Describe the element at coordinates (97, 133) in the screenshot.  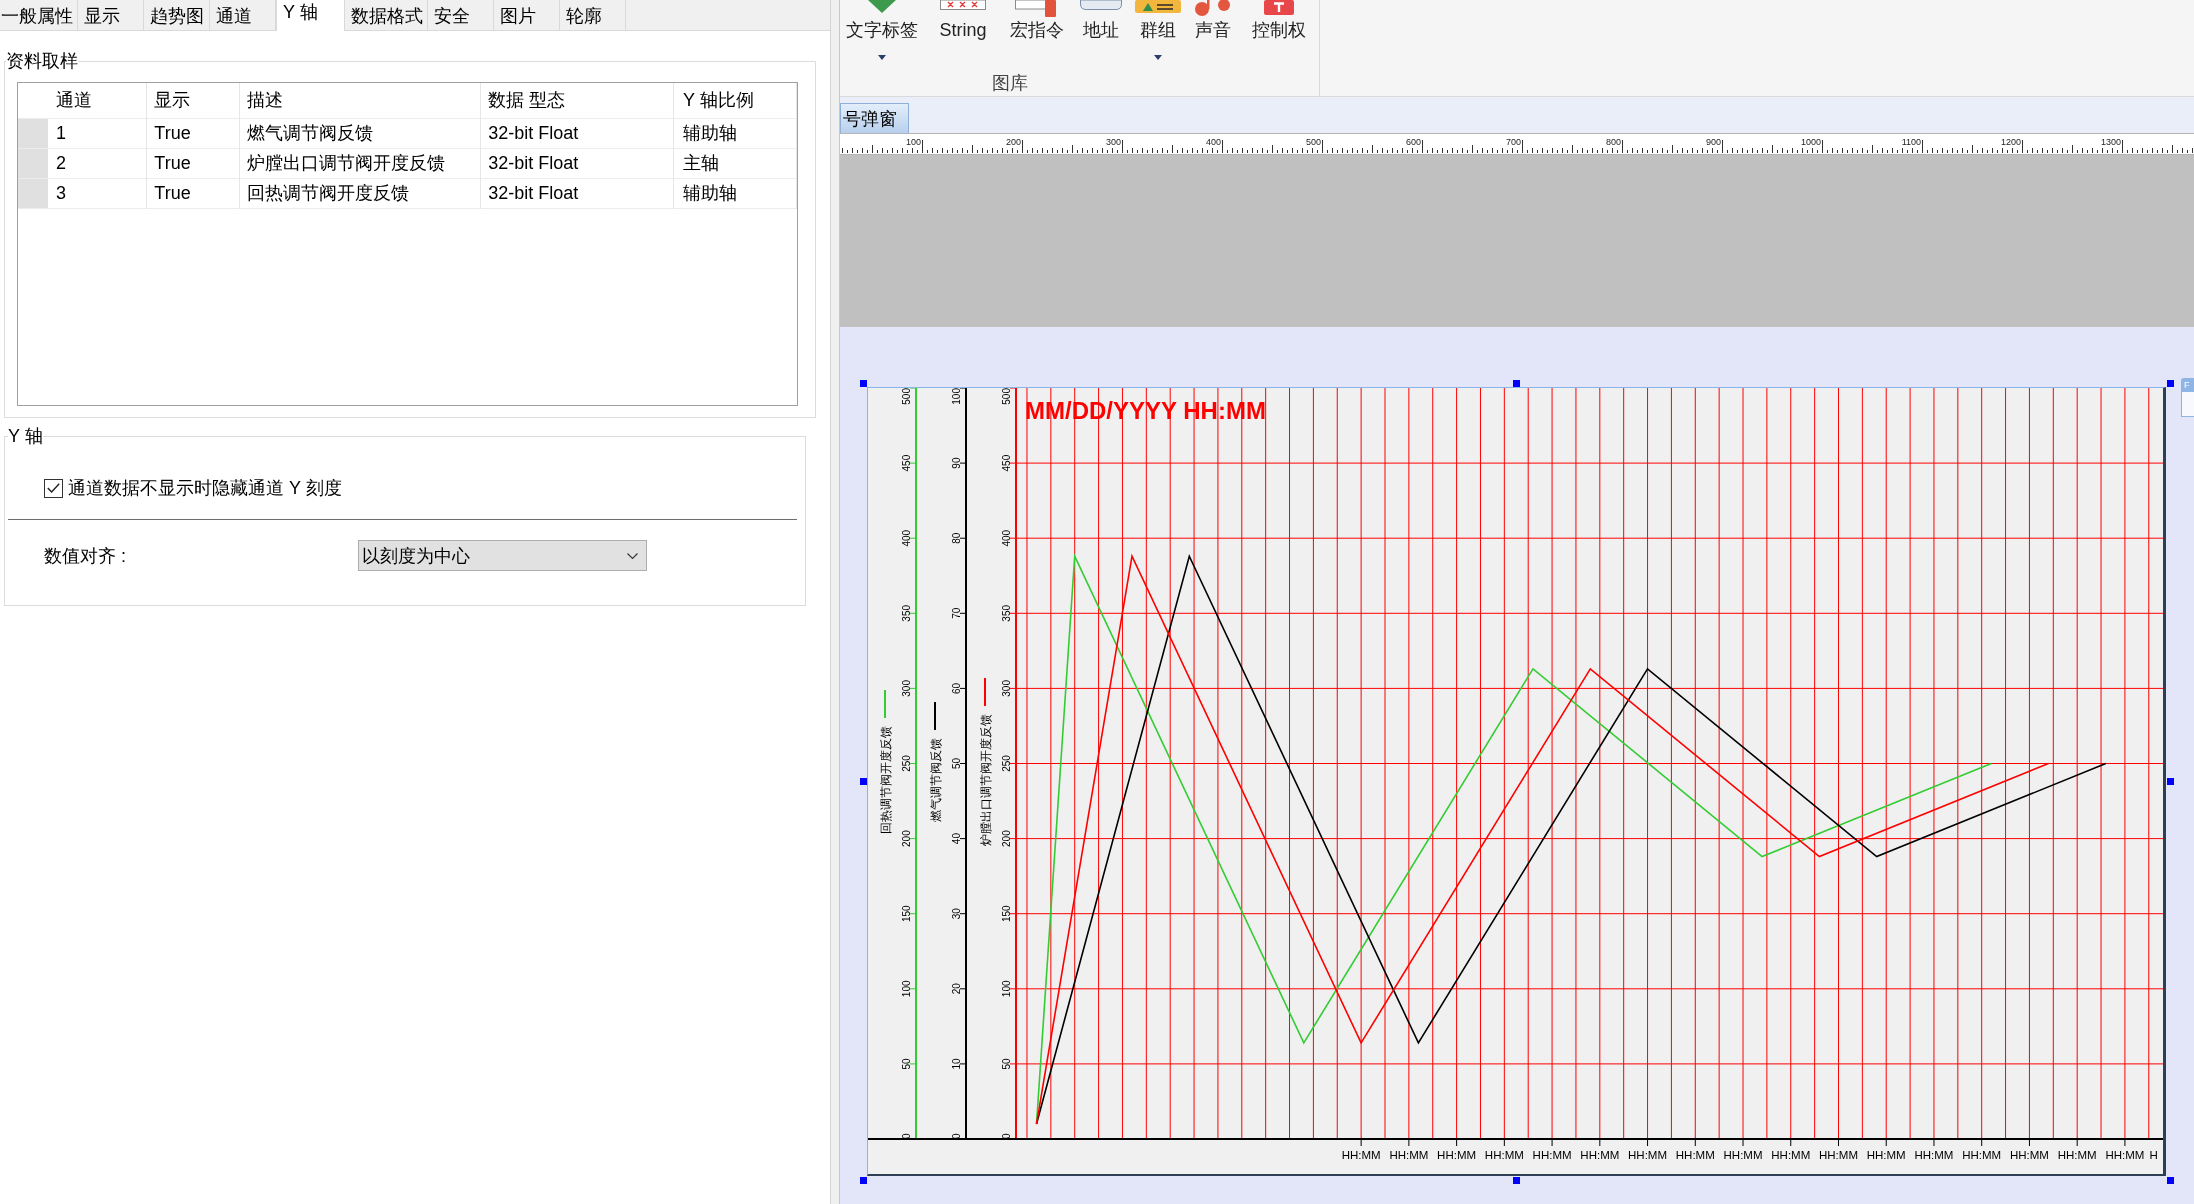
I see `table-cell: 1` at that location.